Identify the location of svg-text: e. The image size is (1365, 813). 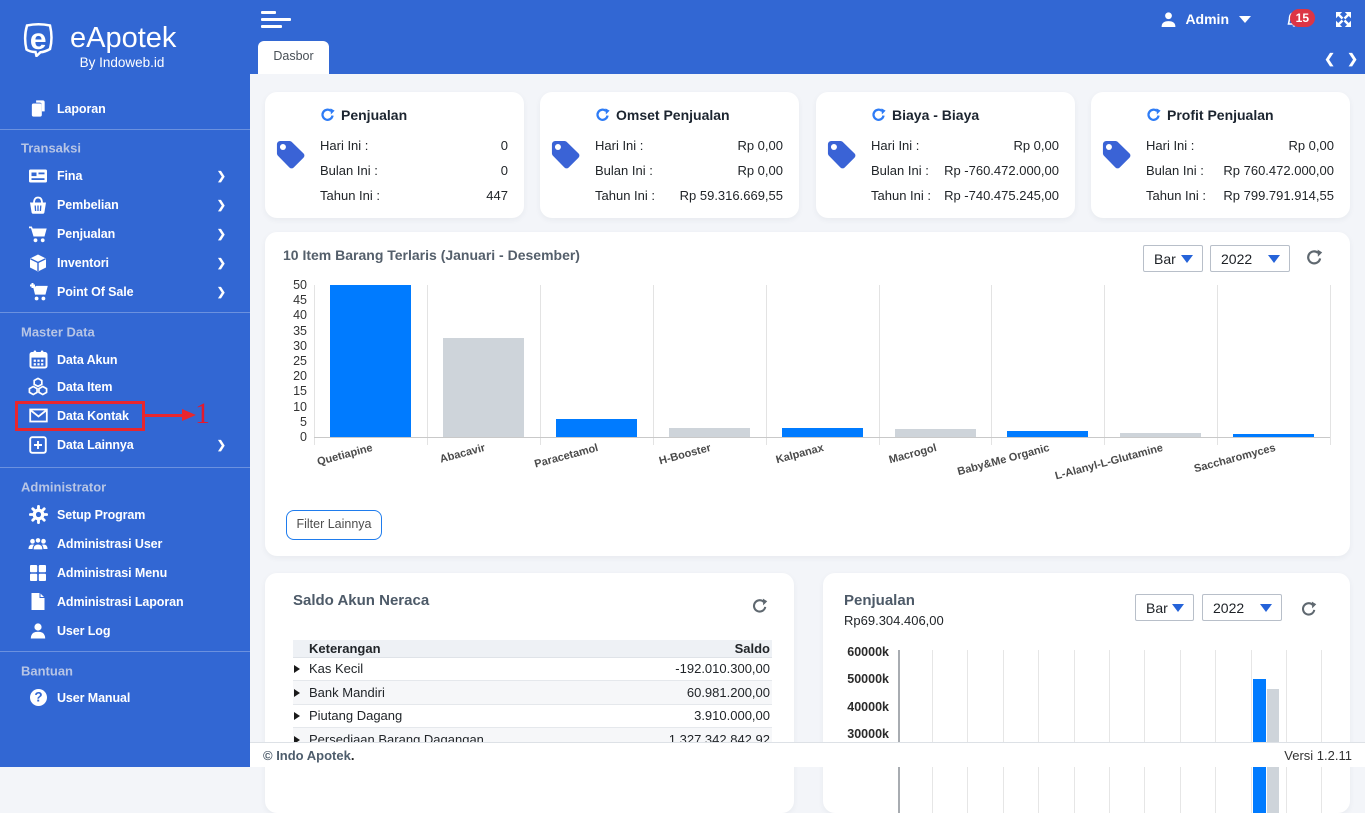
(38, 39).